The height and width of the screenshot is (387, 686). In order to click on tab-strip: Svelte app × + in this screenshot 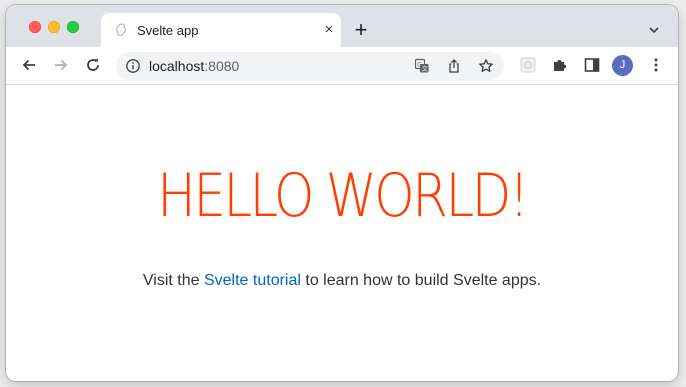, I will do `click(342, 26)`.